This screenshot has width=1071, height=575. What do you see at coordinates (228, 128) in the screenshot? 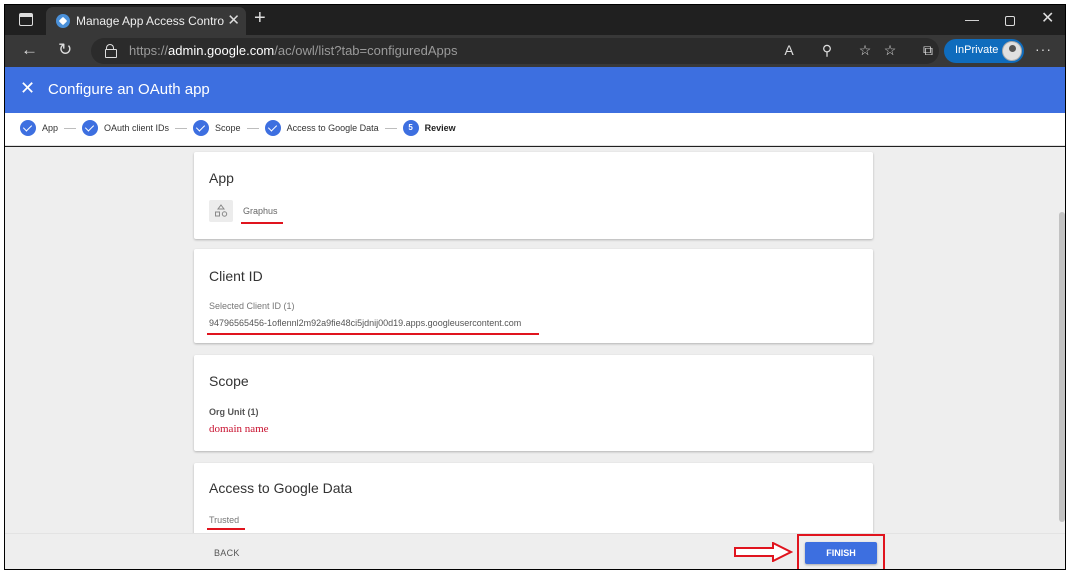
I see `step-label: Scope` at bounding box center [228, 128].